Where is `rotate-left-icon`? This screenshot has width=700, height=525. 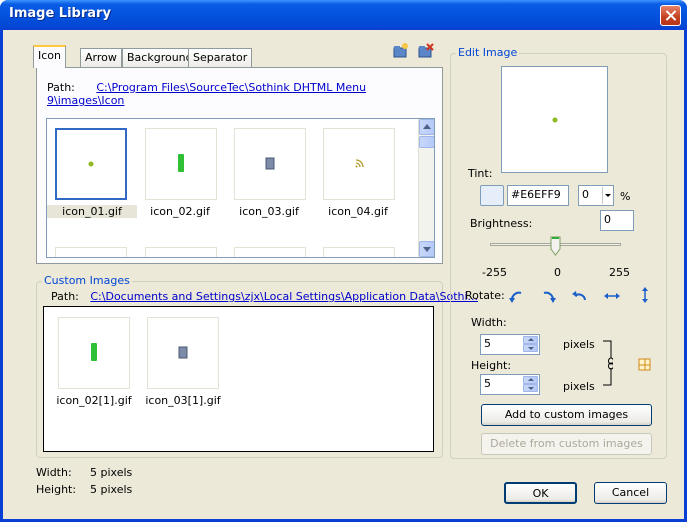
rotate-left-icon is located at coordinates (516, 296).